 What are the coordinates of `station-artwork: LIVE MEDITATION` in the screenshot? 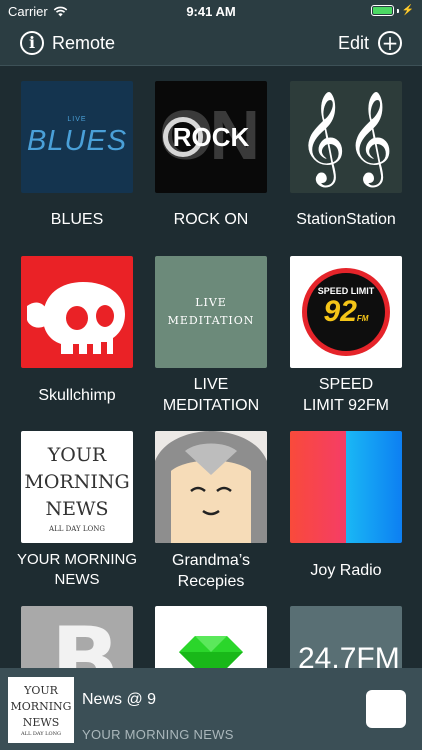 It's located at (211, 312).